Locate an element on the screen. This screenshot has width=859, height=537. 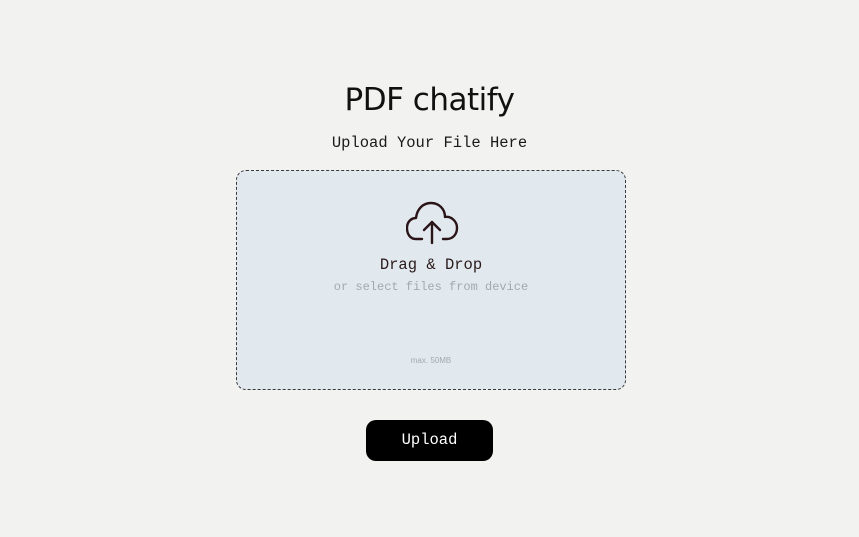
drag-drop-label: Drag & Drop is located at coordinates (431, 265).